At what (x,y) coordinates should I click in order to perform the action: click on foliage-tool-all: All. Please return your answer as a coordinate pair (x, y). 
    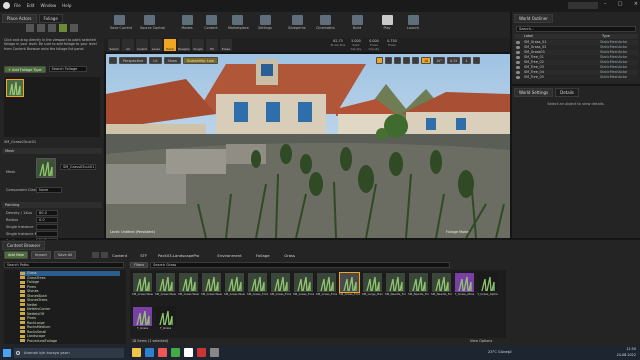
    Looking at the image, I should click on (128, 45).